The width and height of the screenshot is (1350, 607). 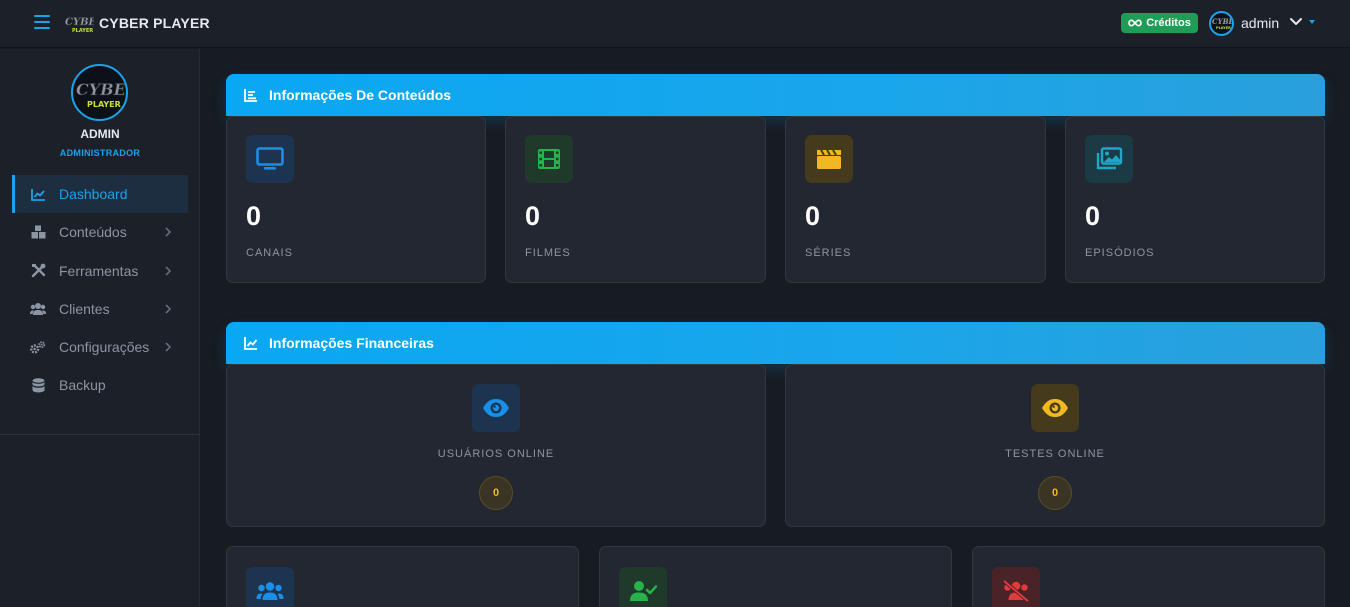 What do you see at coordinates (829, 159) in the screenshot?
I see `clapperboard-icon` at bounding box center [829, 159].